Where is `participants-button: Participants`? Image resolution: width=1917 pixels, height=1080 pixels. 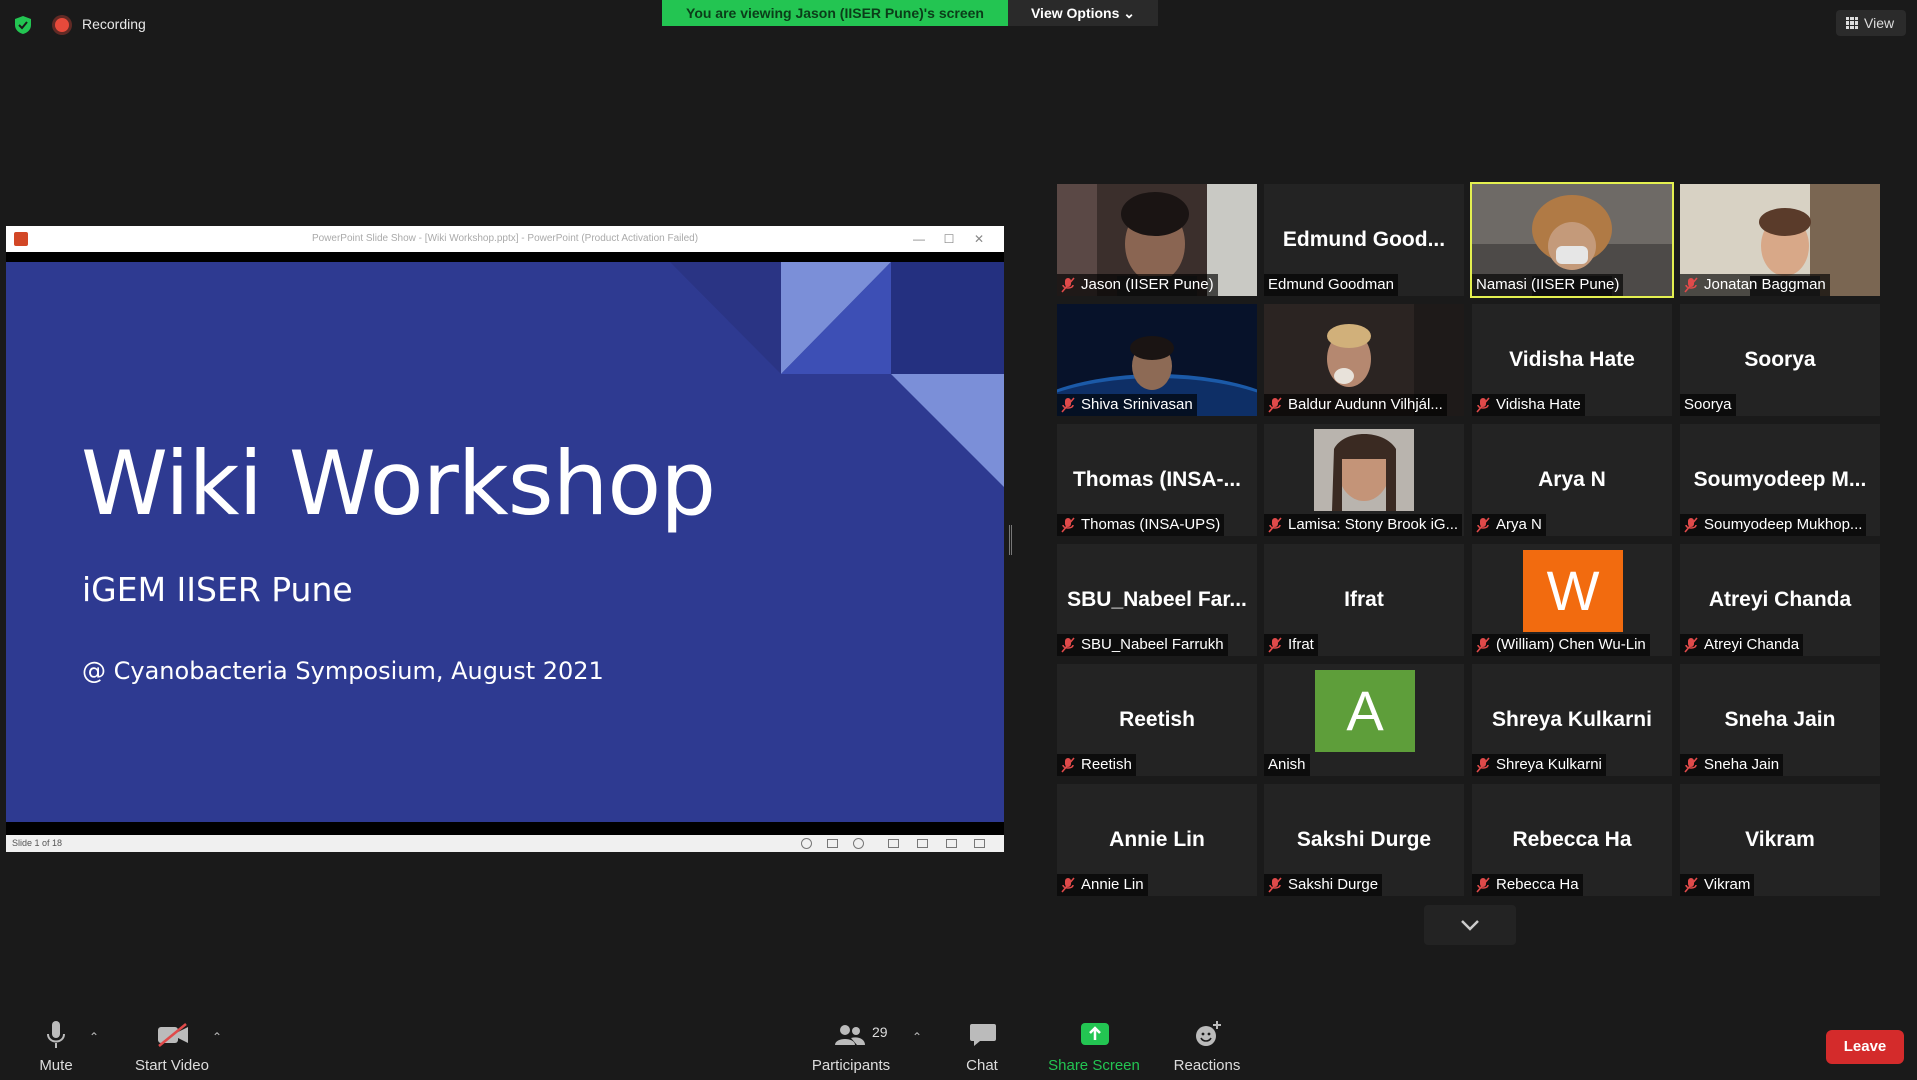 participants-button: Participants is located at coordinates (851, 1045).